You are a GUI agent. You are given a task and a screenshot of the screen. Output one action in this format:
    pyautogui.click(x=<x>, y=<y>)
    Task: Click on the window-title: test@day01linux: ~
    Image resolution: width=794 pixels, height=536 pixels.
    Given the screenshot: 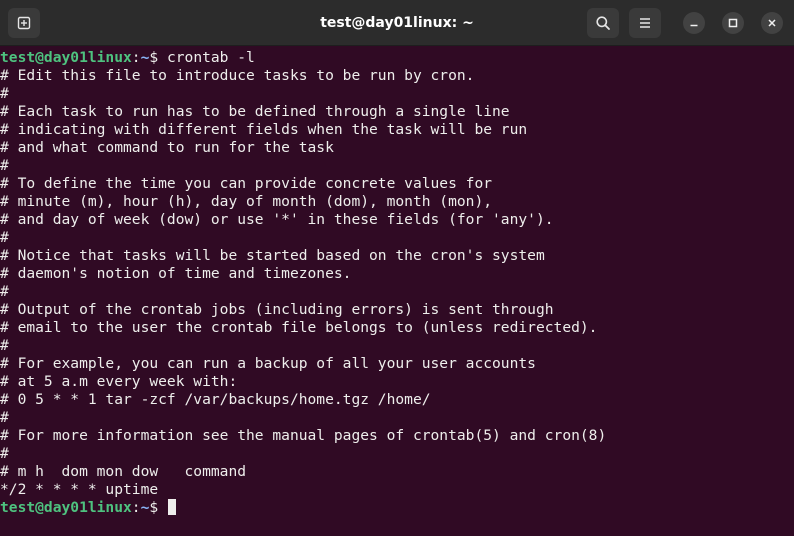 What is the action you would take?
    pyautogui.click(x=397, y=23)
    